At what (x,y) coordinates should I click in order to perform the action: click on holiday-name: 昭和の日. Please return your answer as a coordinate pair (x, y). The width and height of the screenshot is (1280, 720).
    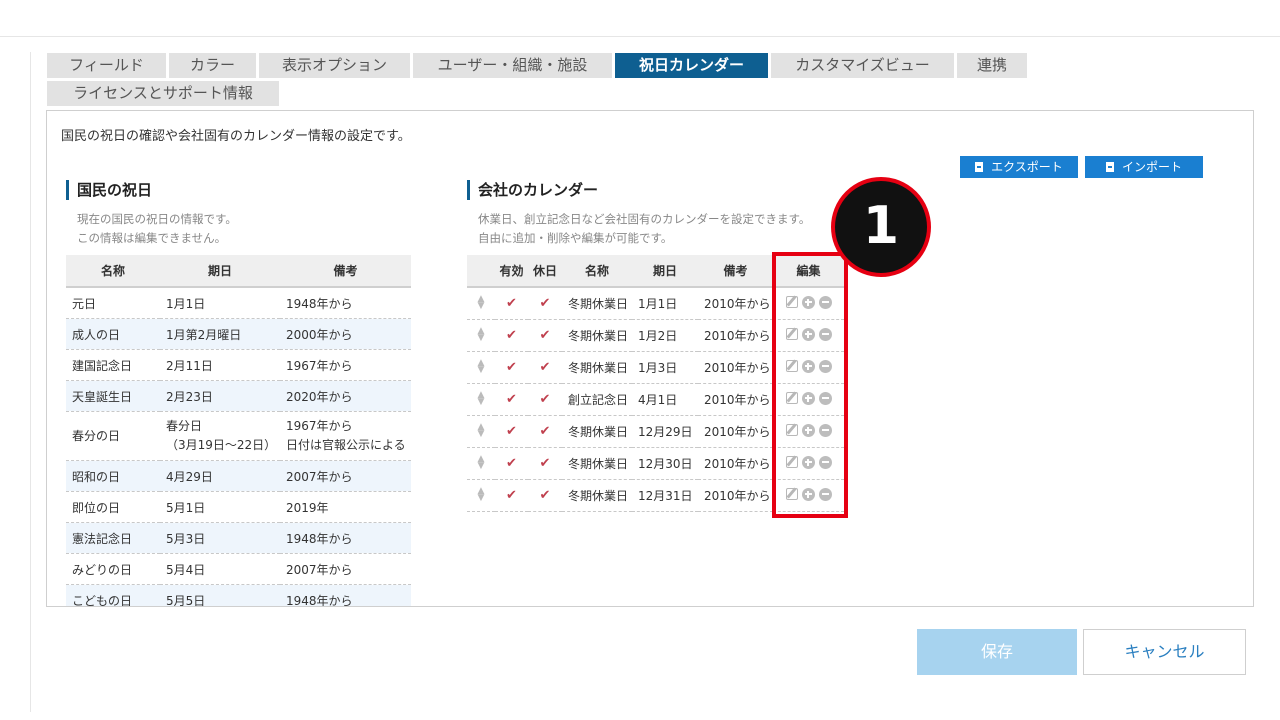
    Looking at the image, I should click on (113, 476).